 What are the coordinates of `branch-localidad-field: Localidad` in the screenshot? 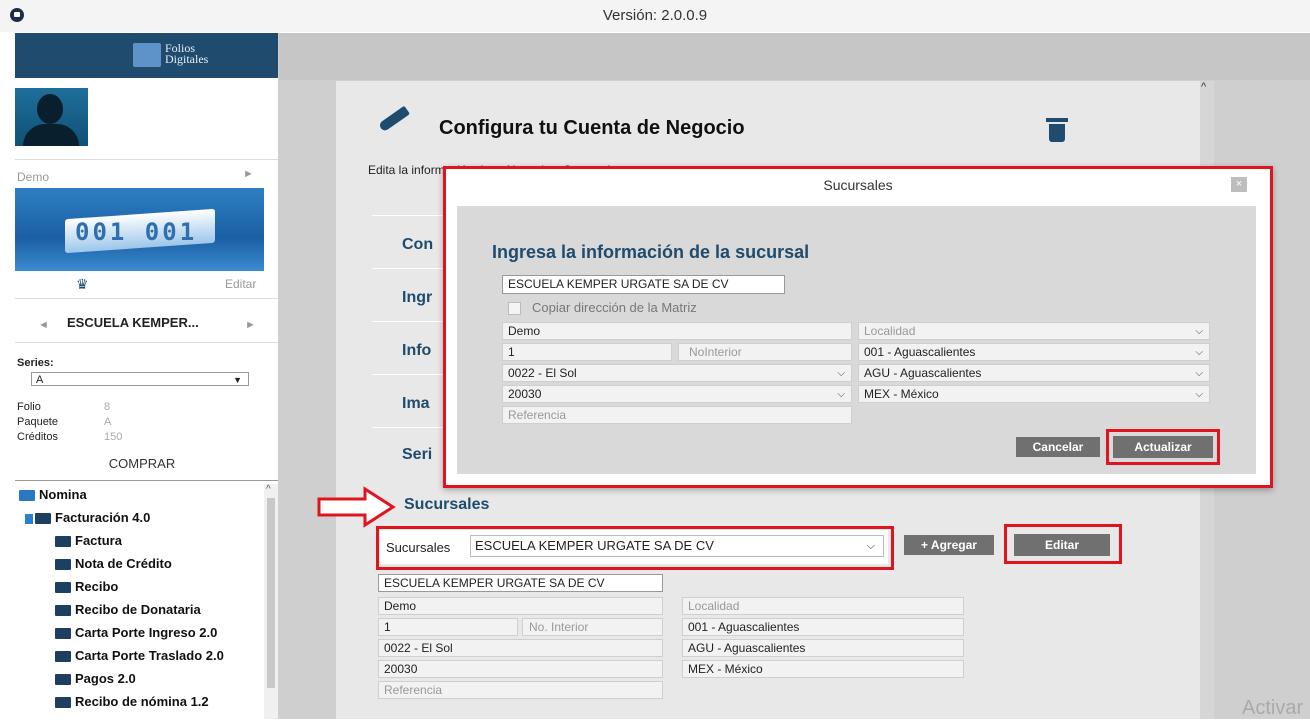 It's located at (823, 606).